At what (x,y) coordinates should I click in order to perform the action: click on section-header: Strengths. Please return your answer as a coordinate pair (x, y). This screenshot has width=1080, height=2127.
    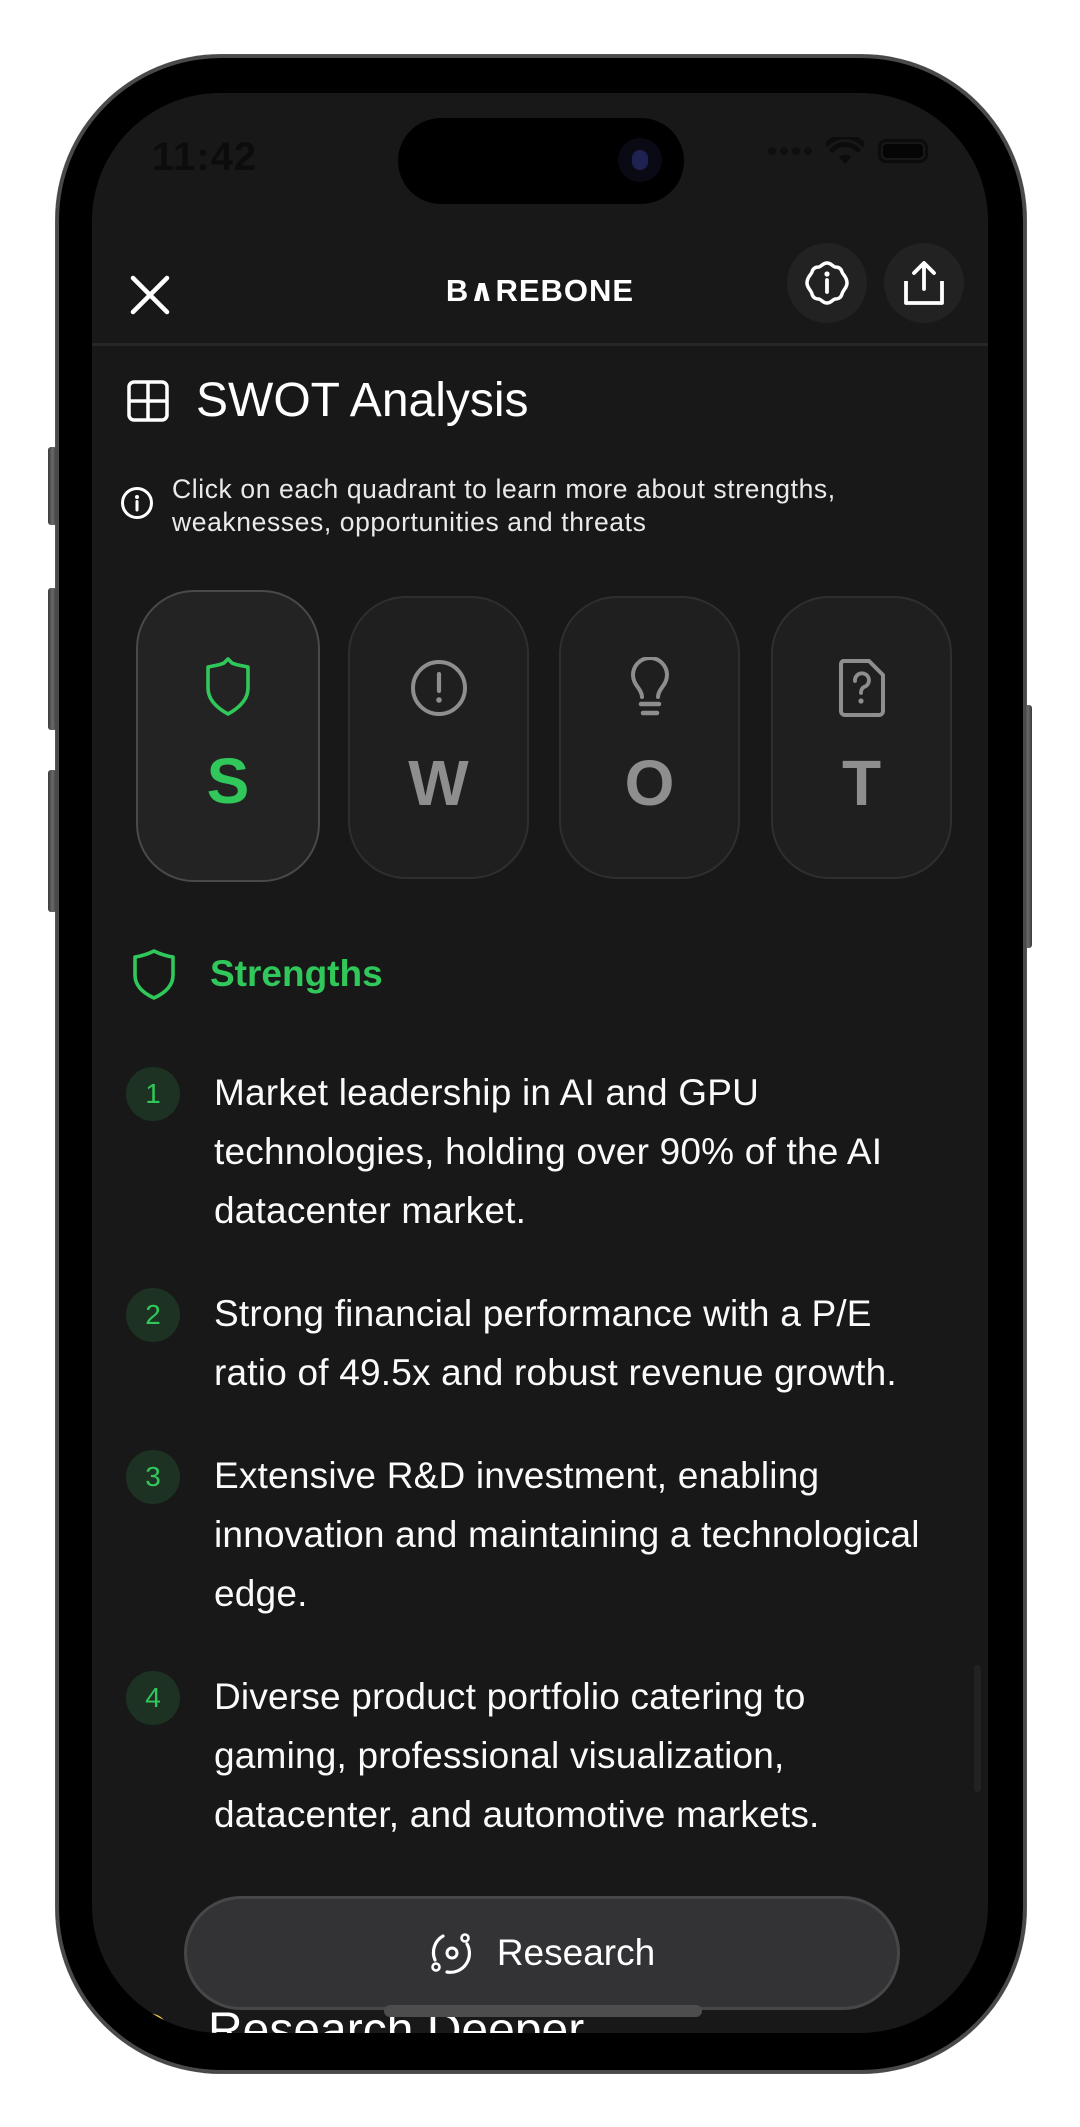
    Looking at the image, I should click on (257, 974).